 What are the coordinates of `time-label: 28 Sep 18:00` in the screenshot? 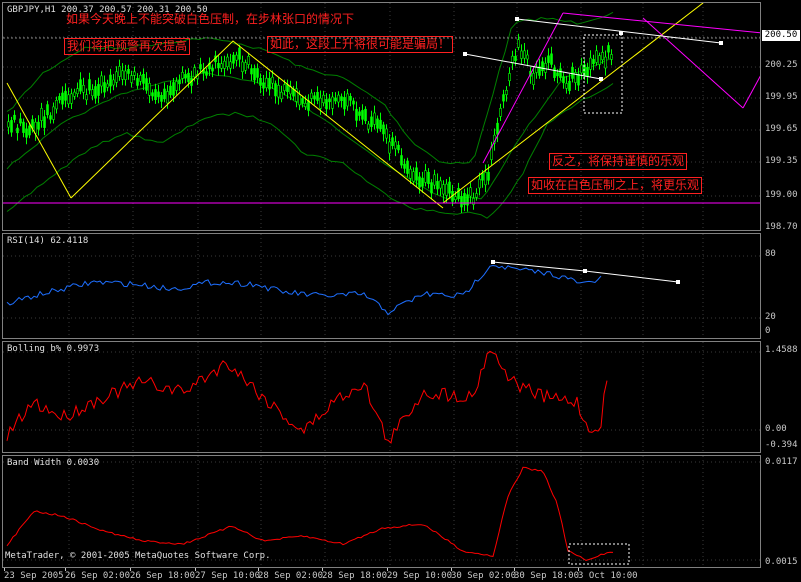 It's located at (355, 576).